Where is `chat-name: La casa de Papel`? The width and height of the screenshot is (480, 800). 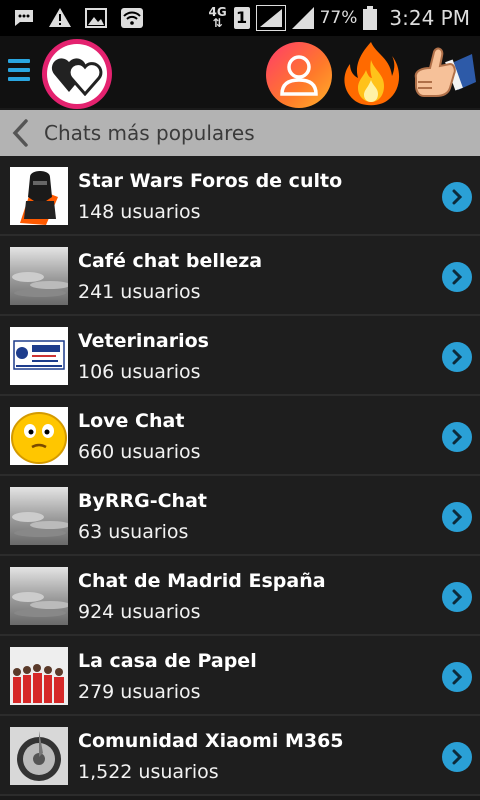
chat-name: La casa de Papel is located at coordinates (167, 661).